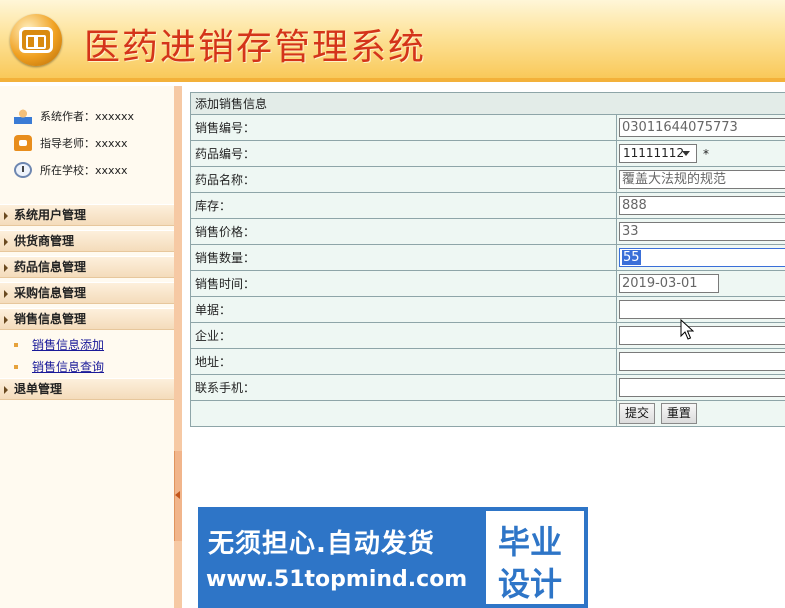 The width and height of the screenshot is (785, 608). What do you see at coordinates (403, 335) in the screenshot?
I see `company-label: 企业：` at bounding box center [403, 335].